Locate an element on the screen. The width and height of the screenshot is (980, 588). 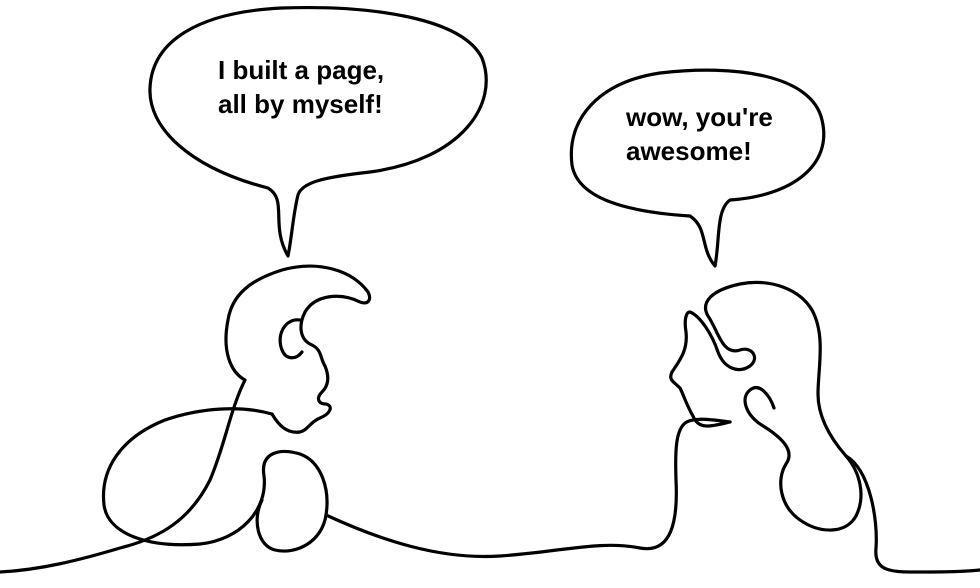
man-ear is located at coordinates (291, 339).